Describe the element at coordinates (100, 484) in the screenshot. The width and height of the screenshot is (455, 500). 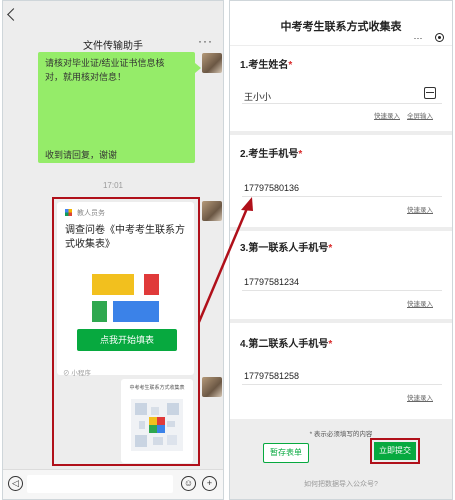
I see `message-input` at that location.